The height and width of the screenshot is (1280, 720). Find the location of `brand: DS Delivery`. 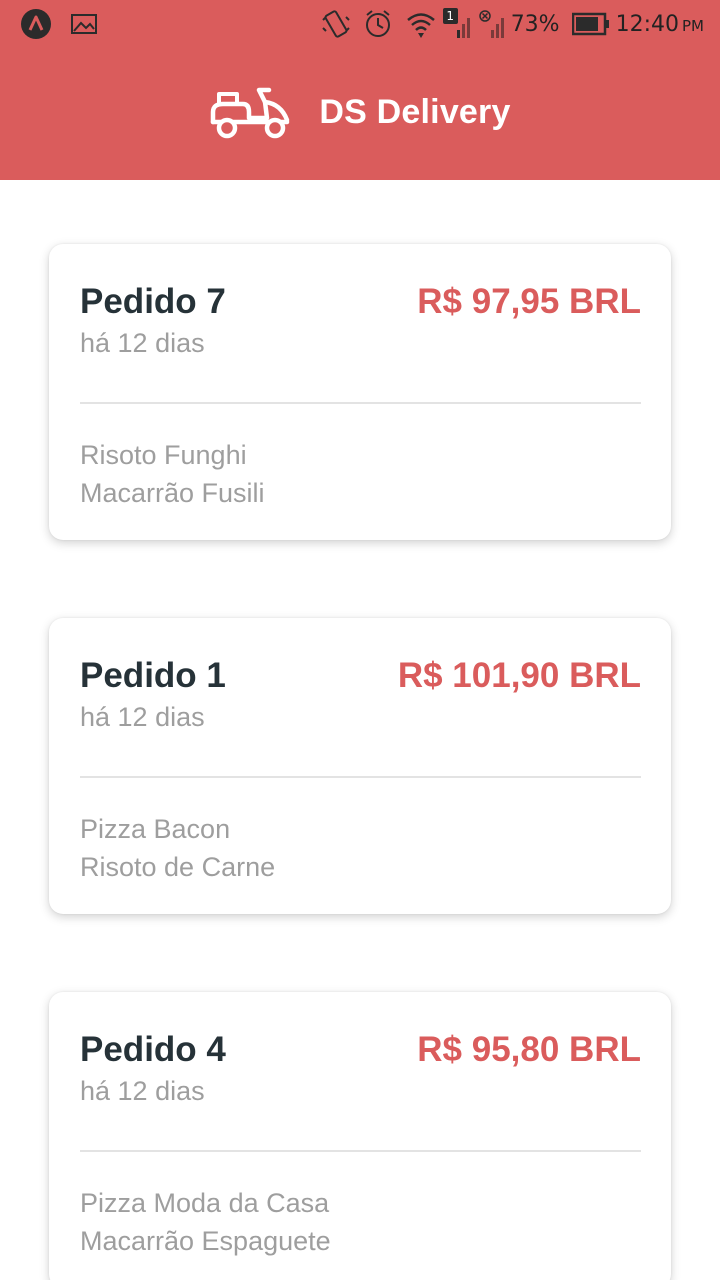

brand: DS Delivery is located at coordinates (359, 112).